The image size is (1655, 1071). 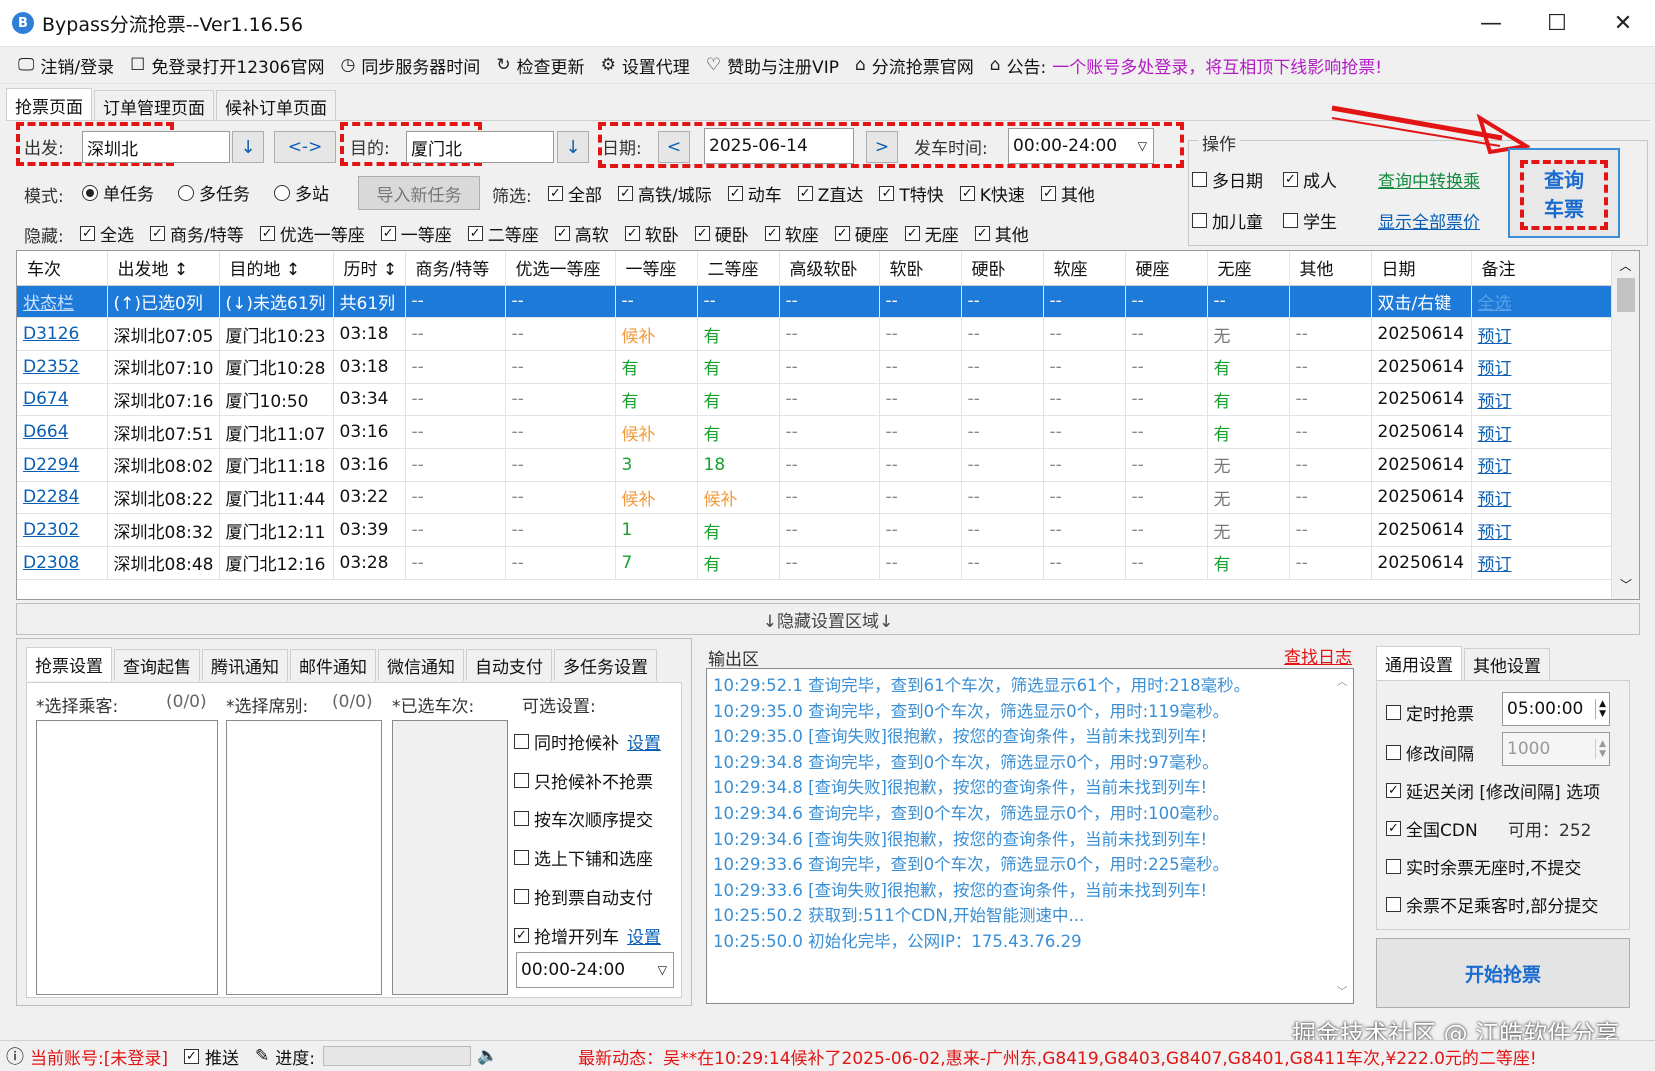 What do you see at coordinates (62, 465) in the screenshot?
I see `train-number-link: D2294` at bounding box center [62, 465].